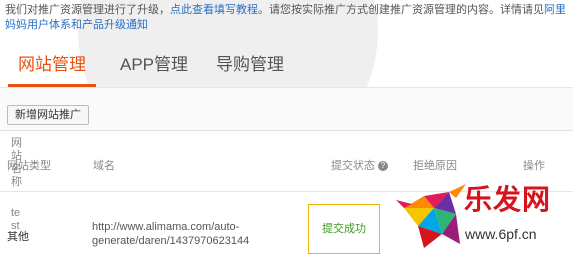 The width and height of the screenshot is (573, 259). What do you see at coordinates (353, 166) in the screenshot?
I see `header-submit-status-label: 提交状态` at bounding box center [353, 166].